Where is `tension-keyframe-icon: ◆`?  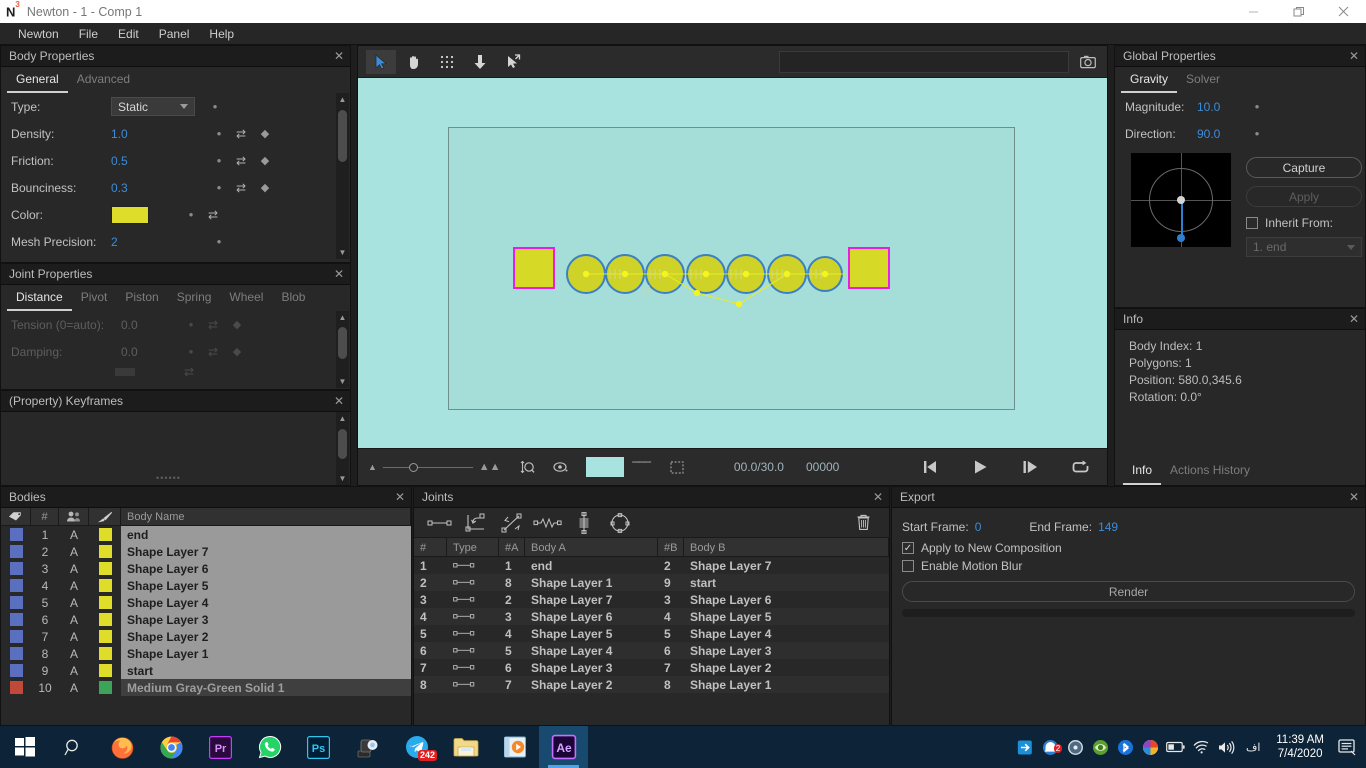 tension-keyframe-icon: ◆ is located at coordinates (237, 324).